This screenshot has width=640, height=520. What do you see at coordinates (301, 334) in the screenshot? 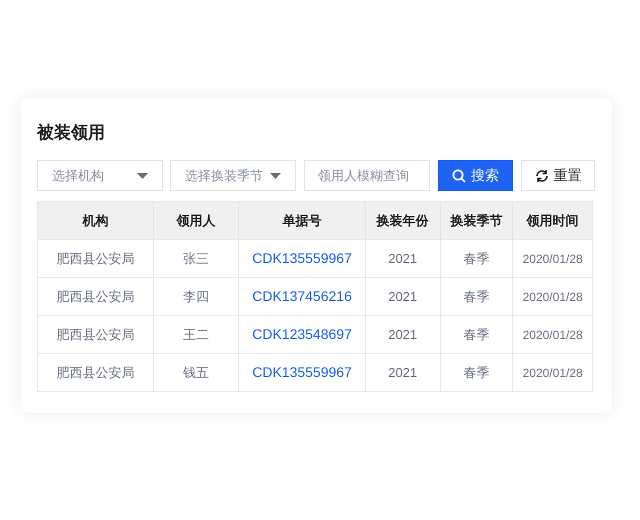
I see `document-link: CDK123548697` at bounding box center [301, 334].